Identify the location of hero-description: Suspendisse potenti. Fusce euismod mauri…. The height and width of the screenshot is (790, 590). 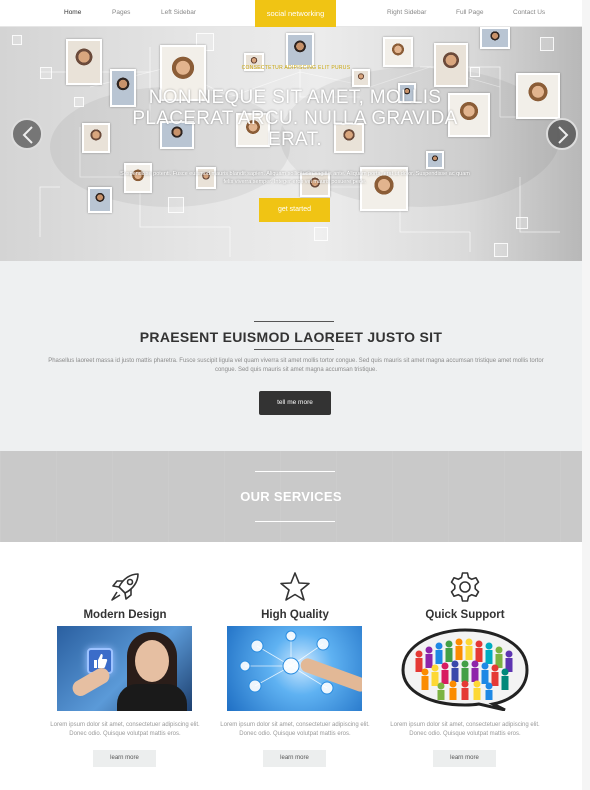
(295, 178).